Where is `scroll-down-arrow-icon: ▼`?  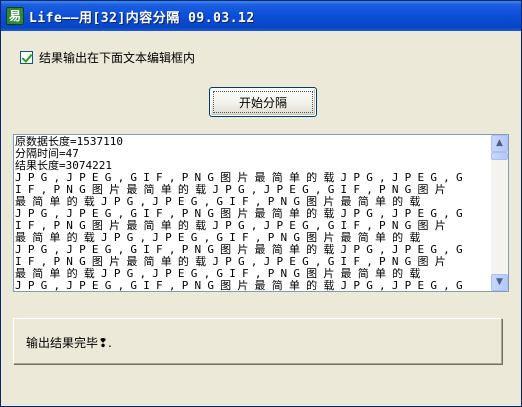
scroll-down-arrow-icon: ▼ is located at coordinates (499, 282).